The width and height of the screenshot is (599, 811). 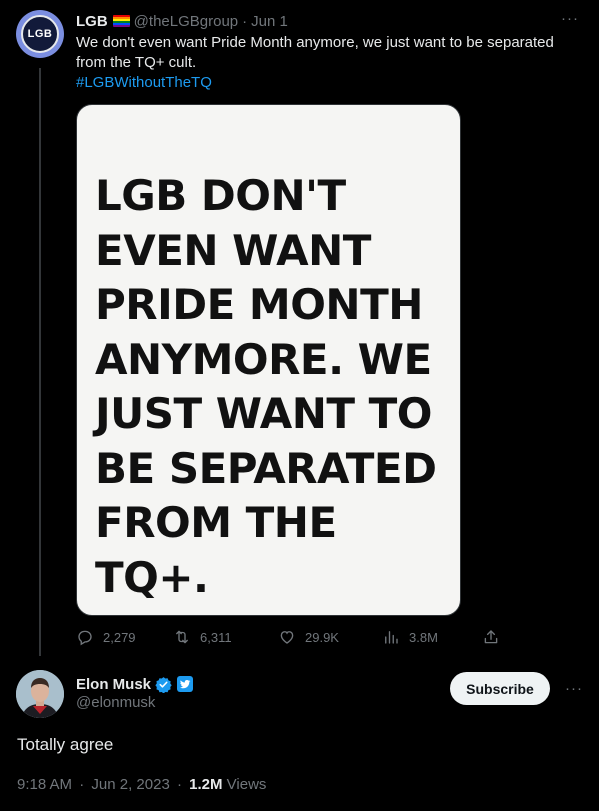 What do you see at coordinates (85, 638) in the screenshot?
I see `reply-icon` at bounding box center [85, 638].